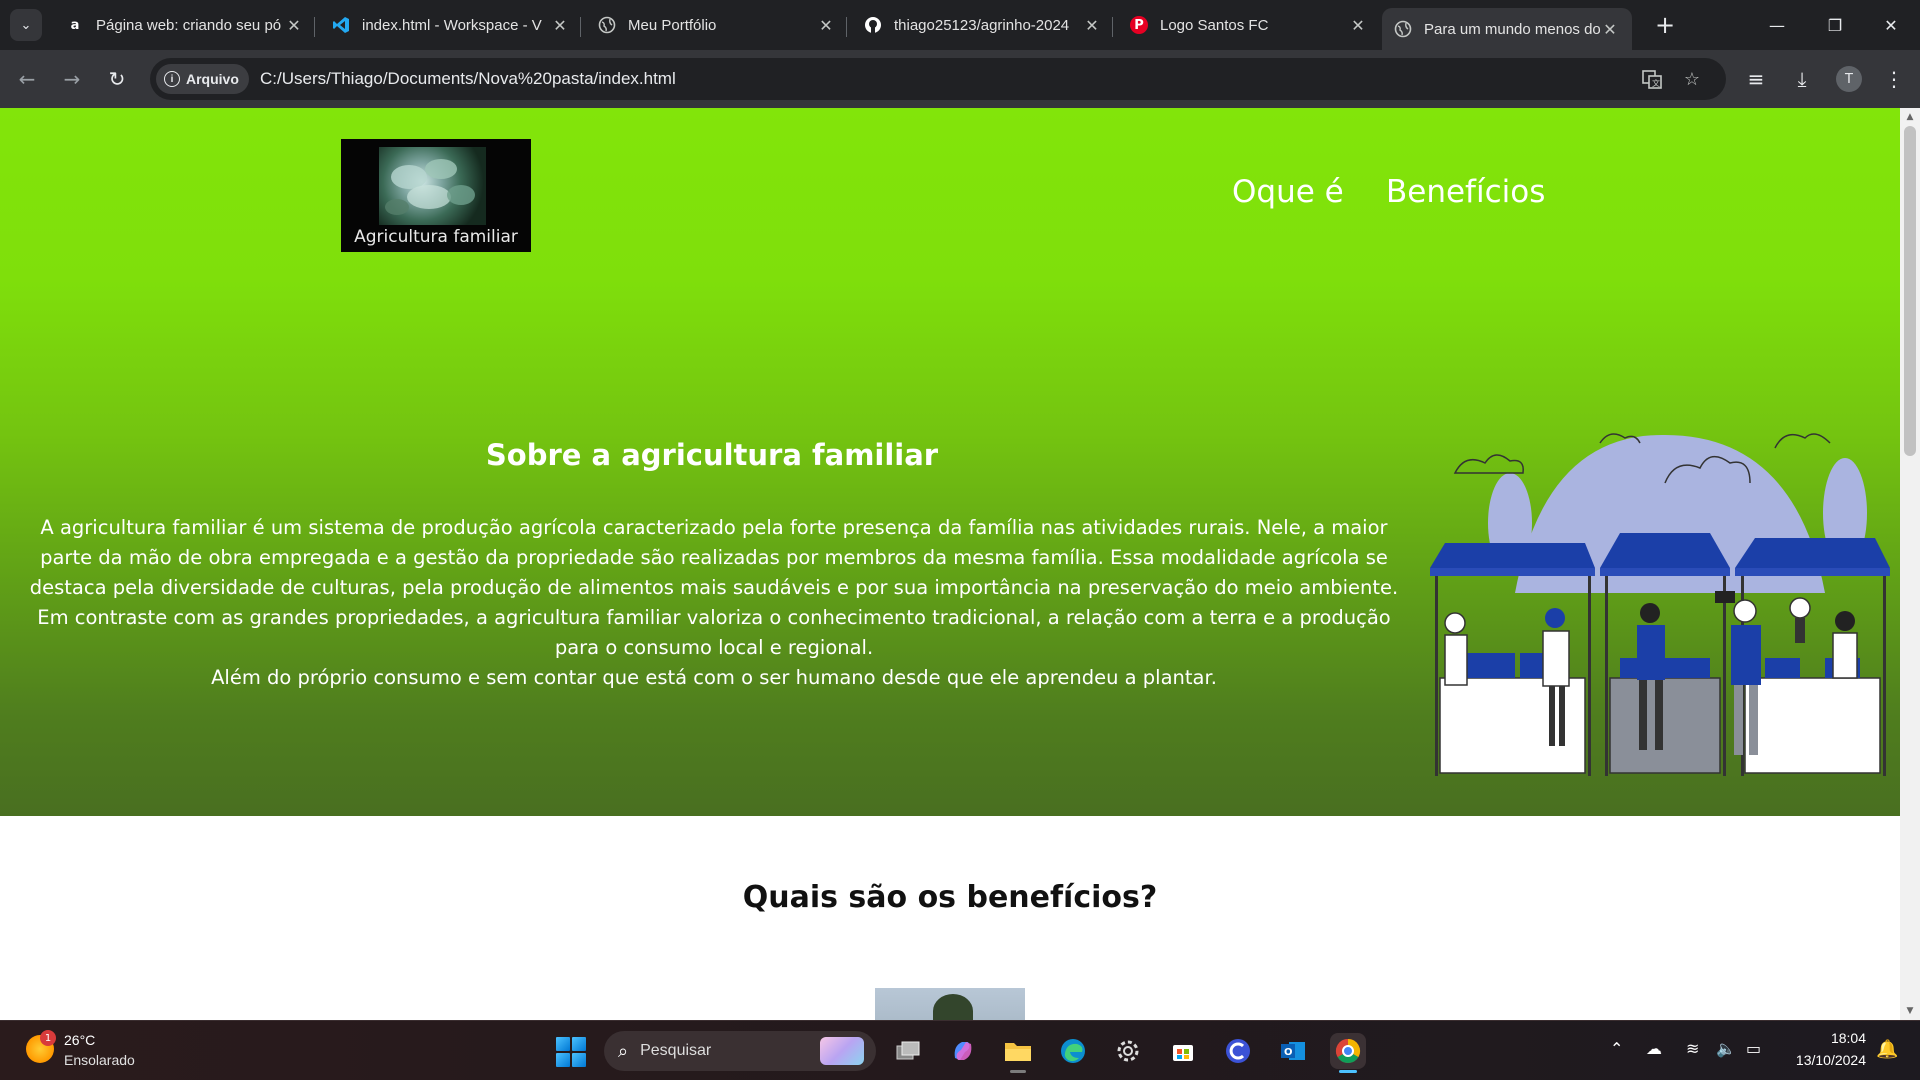 The width and height of the screenshot is (1920, 1080). I want to click on tab-search-button: ⌄, so click(26, 25).